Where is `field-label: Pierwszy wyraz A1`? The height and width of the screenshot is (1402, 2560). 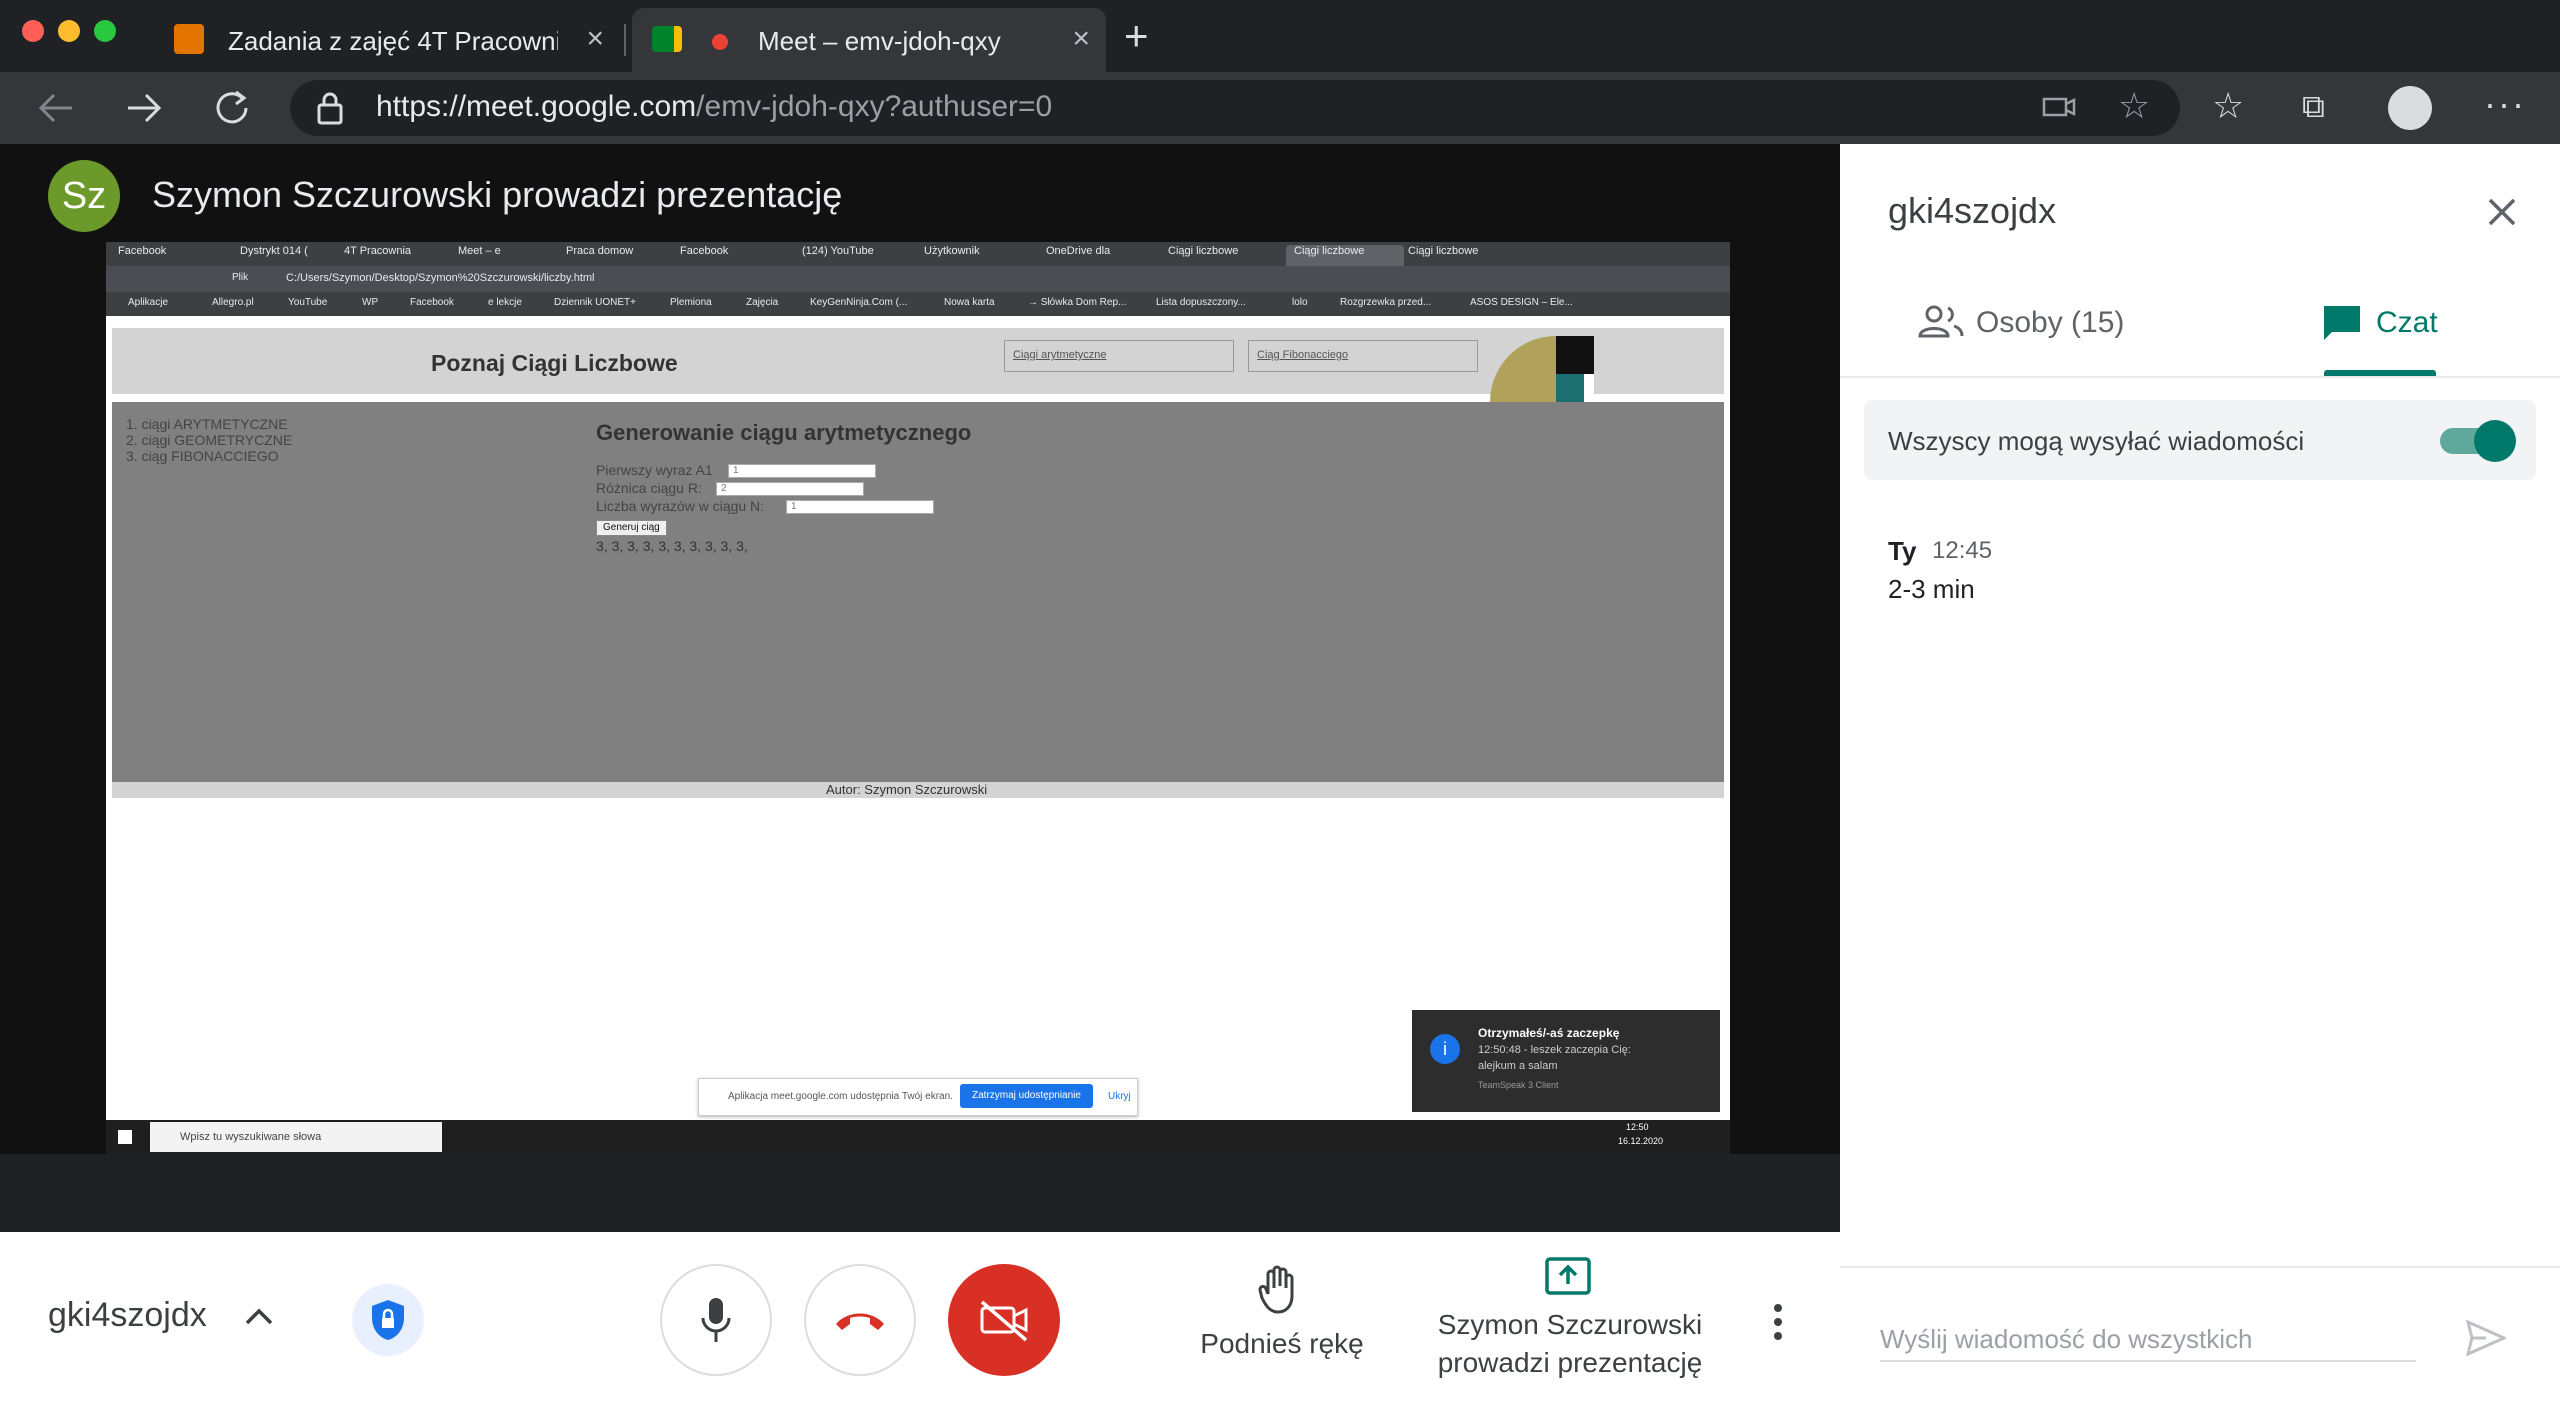
field-label: Pierwszy wyraz A1 is located at coordinates (654, 470).